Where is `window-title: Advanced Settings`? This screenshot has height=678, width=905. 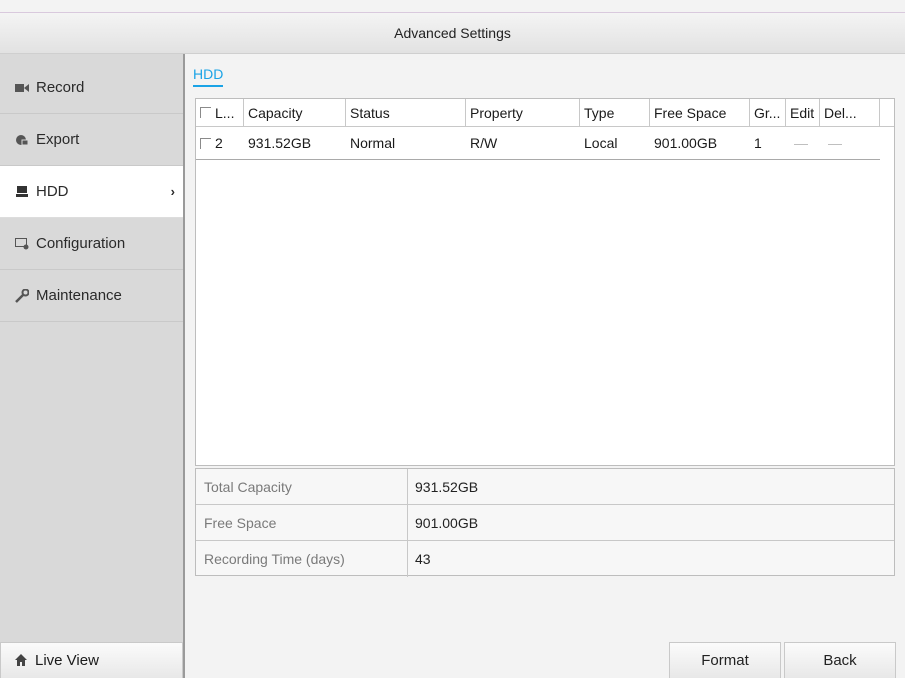 window-title: Advanced Settings is located at coordinates (452, 33).